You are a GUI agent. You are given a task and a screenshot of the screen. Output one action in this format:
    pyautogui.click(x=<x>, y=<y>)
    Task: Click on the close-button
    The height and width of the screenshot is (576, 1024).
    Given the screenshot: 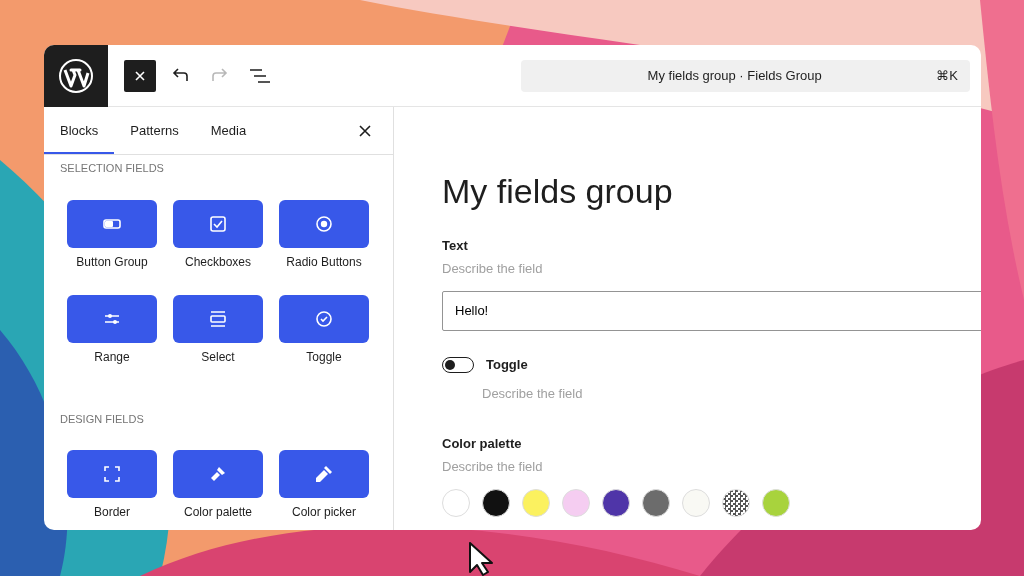 What is the action you would take?
    pyautogui.click(x=140, y=75)
    